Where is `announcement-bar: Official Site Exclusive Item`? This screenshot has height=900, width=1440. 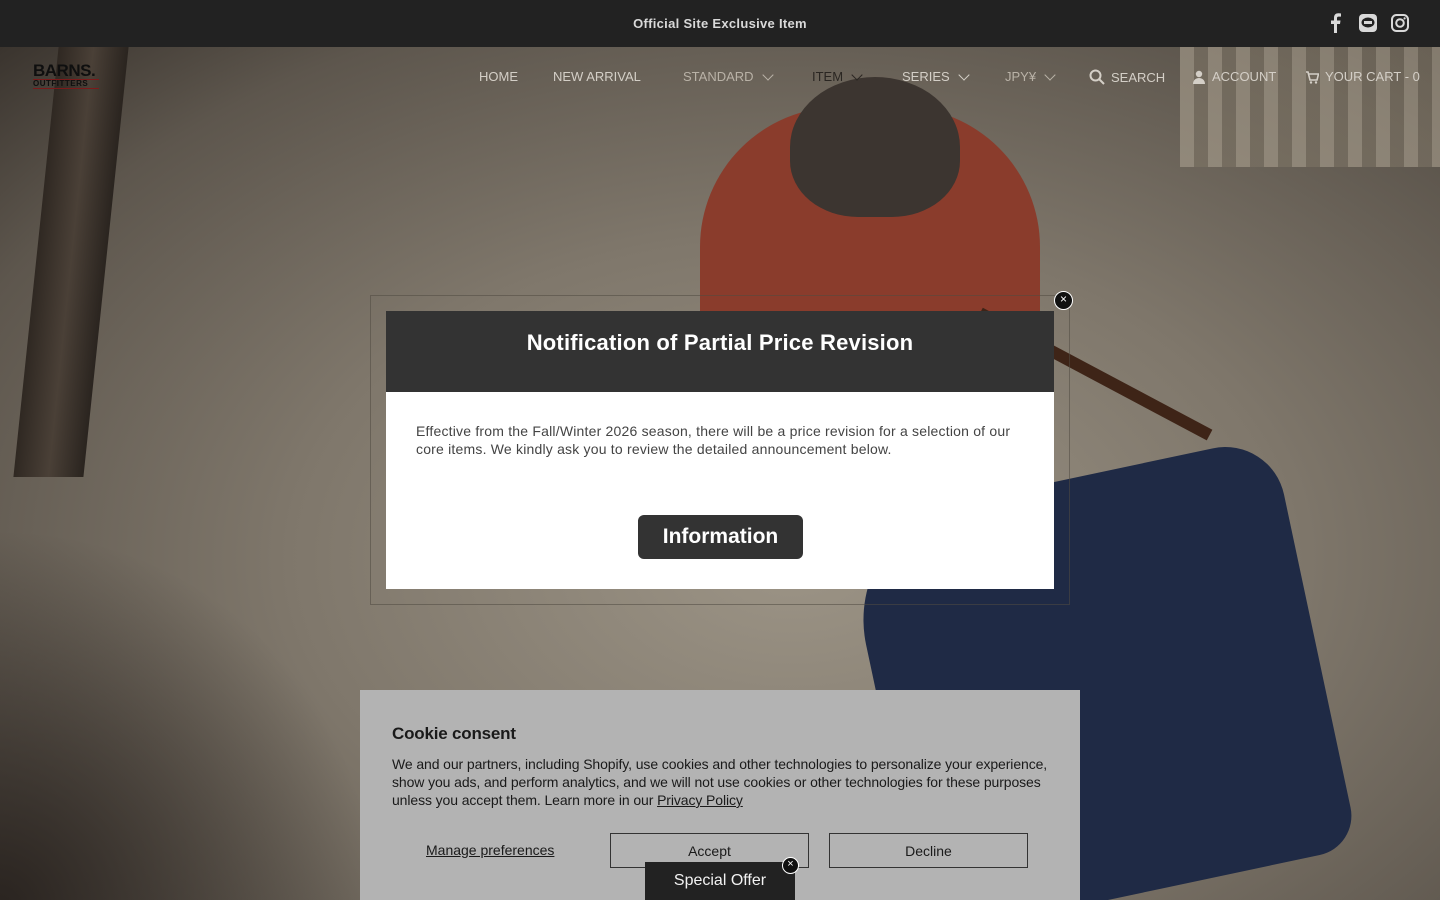 announcement-bar: Official Site Exclusive Item is located at coordinates (720, 23).